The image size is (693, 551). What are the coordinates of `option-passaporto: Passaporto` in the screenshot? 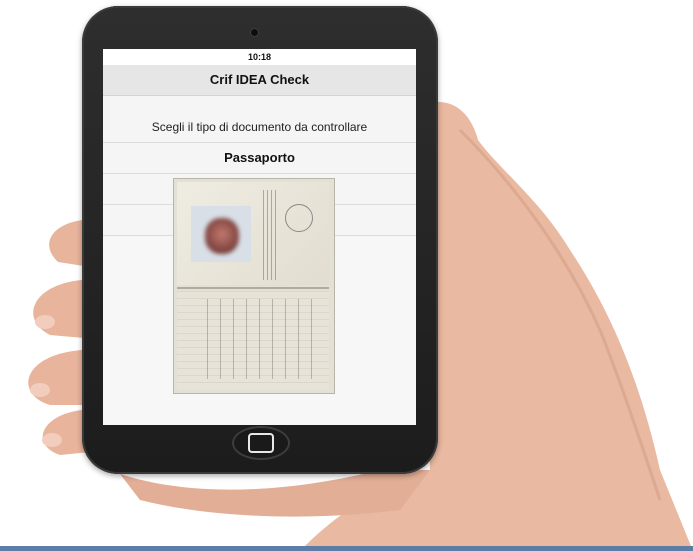 It's located at (259, 158).